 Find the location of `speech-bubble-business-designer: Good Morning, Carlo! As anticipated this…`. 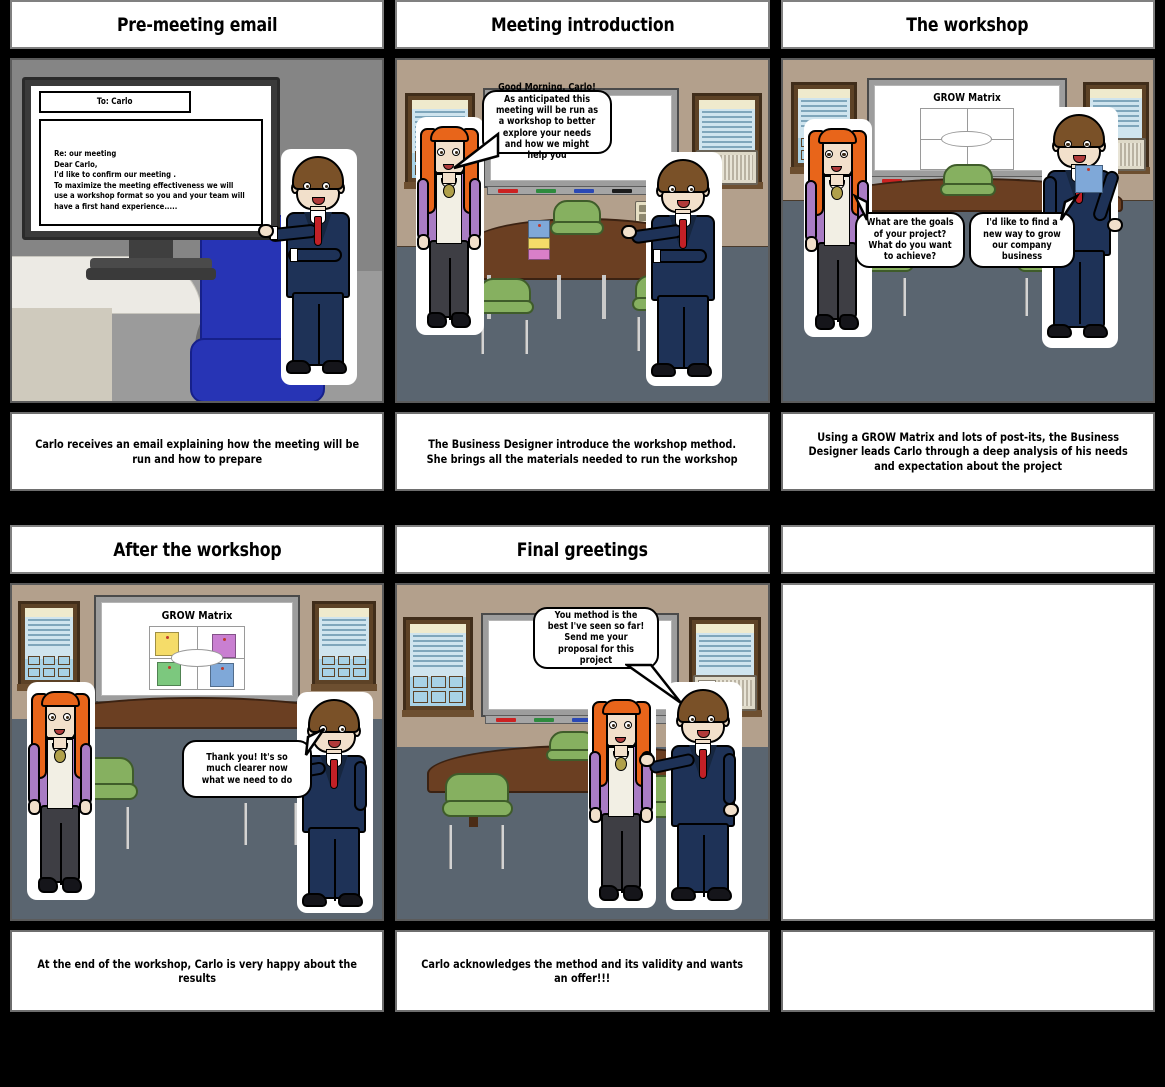

speech-bubble-business-designer: Good Morning, Carlo! As anticipated this… is located at coordinates (547, 121).